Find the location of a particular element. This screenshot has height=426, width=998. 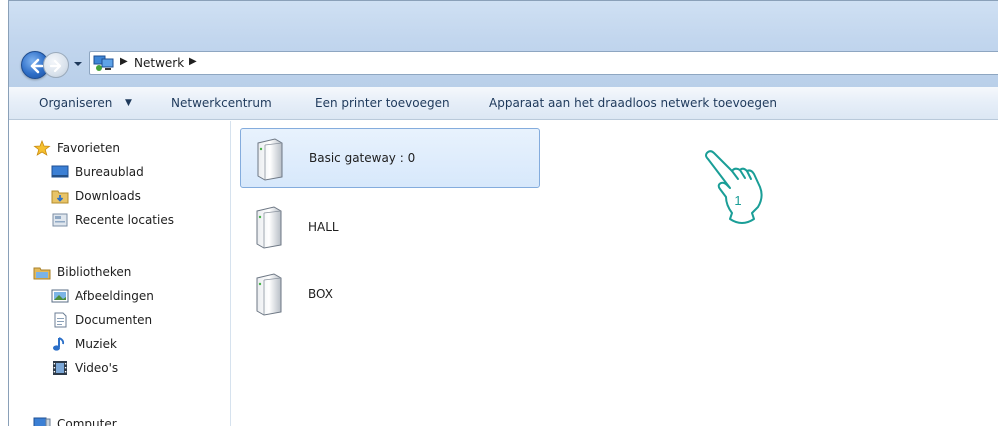

nav-label: Recente locaties is located at coordinates (124, 220).